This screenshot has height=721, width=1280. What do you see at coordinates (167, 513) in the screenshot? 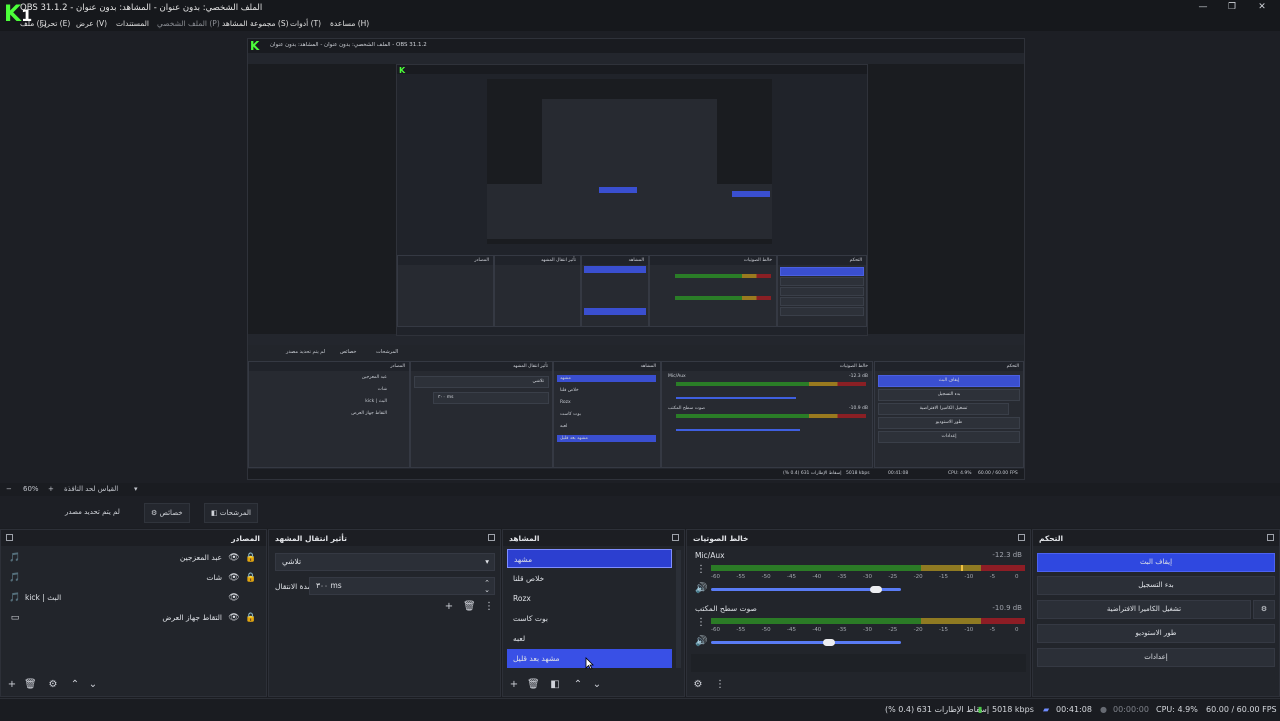
I see `properties-button: ⚙ خصائص` at bounding box center [167, 513].